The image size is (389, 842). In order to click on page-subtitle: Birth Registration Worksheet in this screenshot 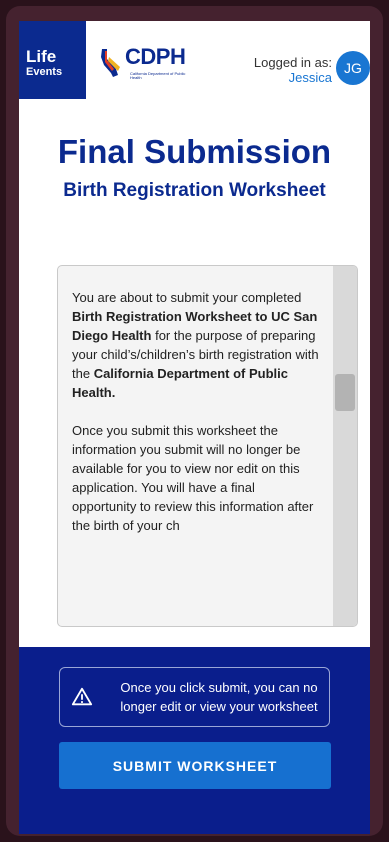, I will do `click(194, 190)`.